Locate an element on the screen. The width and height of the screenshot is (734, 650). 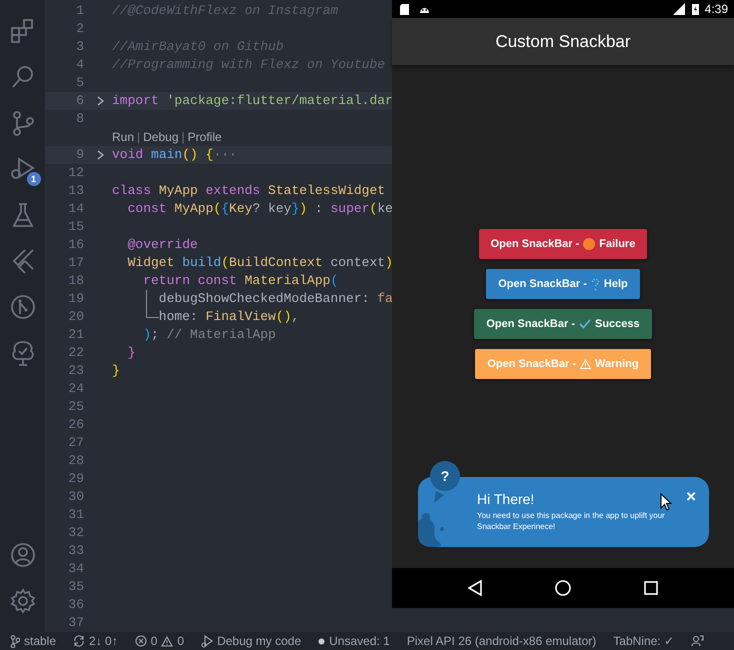
line-number: 6 is located at coordinates (80, 101).